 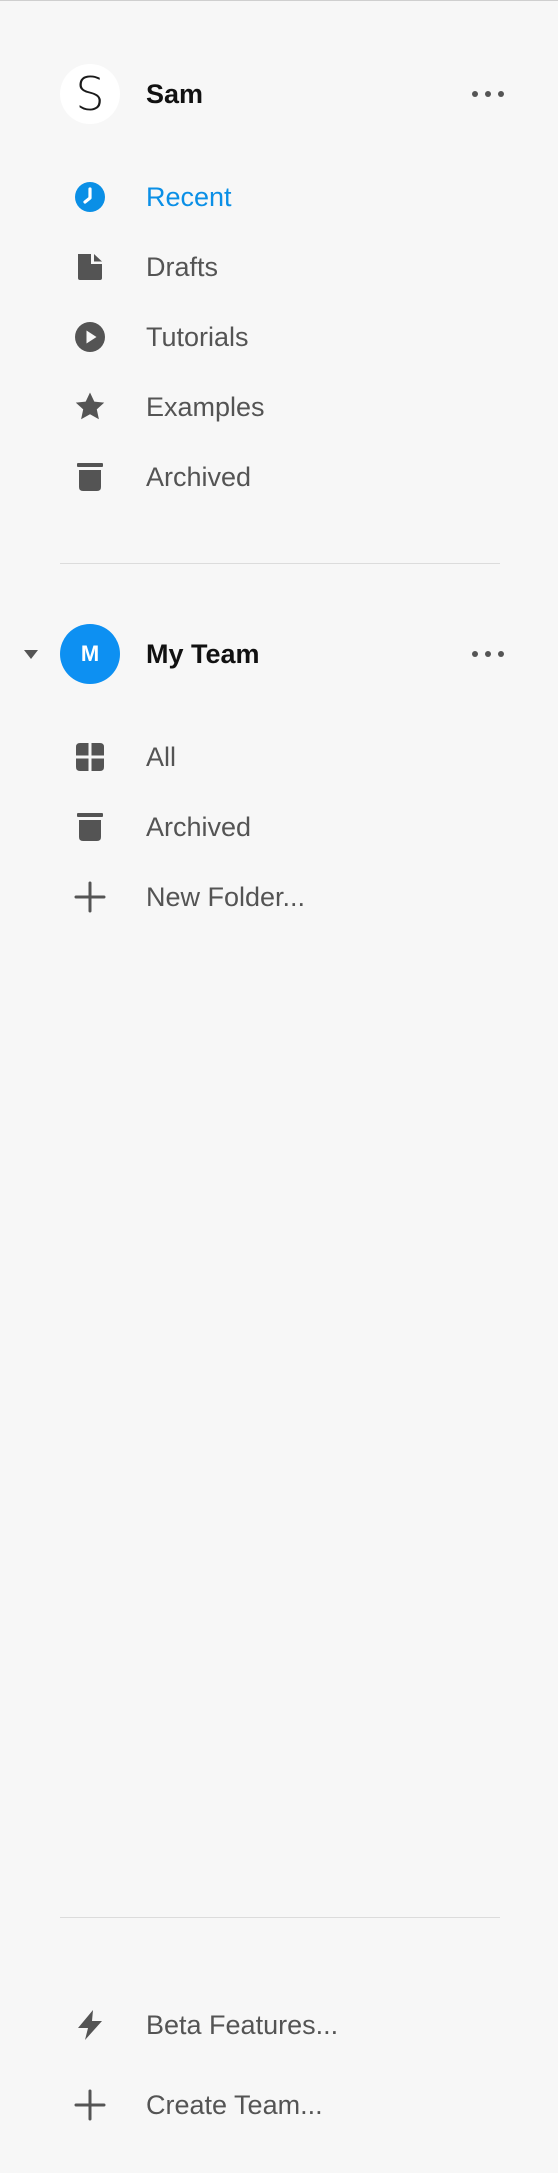 What do you see at coordinates (189, 197) in the screenshot?
I see `nav-item-label: Recent` at bounding box center [189, 197].